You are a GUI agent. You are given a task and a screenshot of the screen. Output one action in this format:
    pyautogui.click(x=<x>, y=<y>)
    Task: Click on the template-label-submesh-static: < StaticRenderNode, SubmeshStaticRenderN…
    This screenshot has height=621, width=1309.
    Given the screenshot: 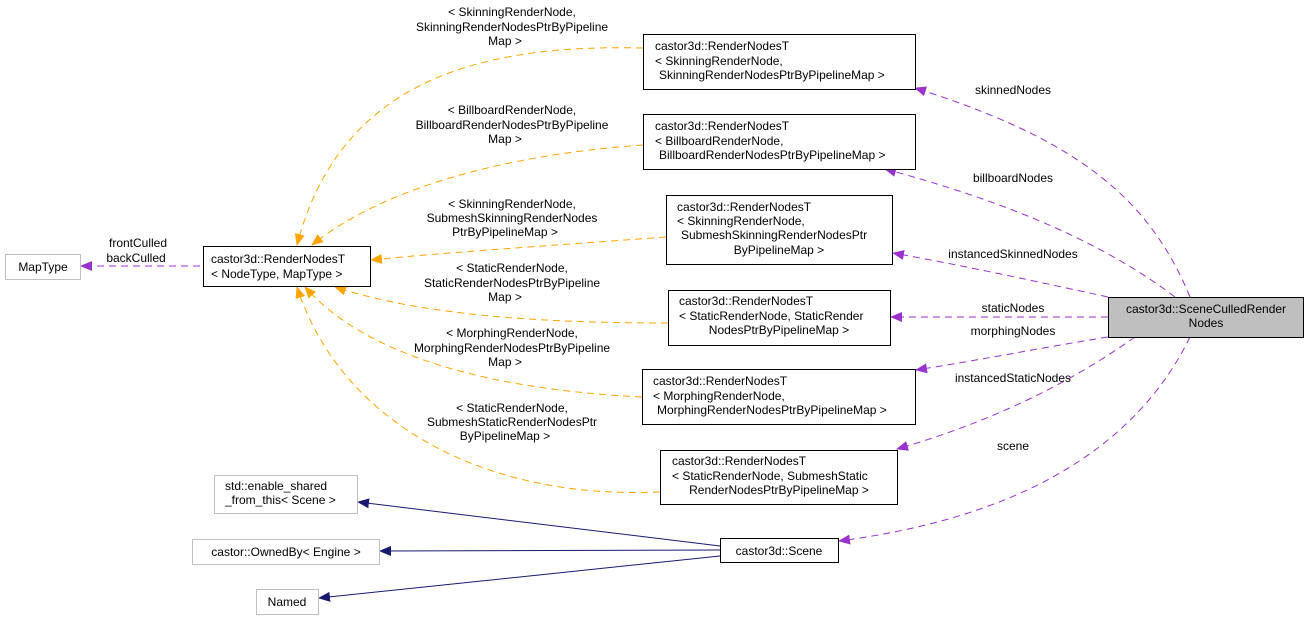 What is the action you would take?
    pyautogui.click(x=512, y=422)
    